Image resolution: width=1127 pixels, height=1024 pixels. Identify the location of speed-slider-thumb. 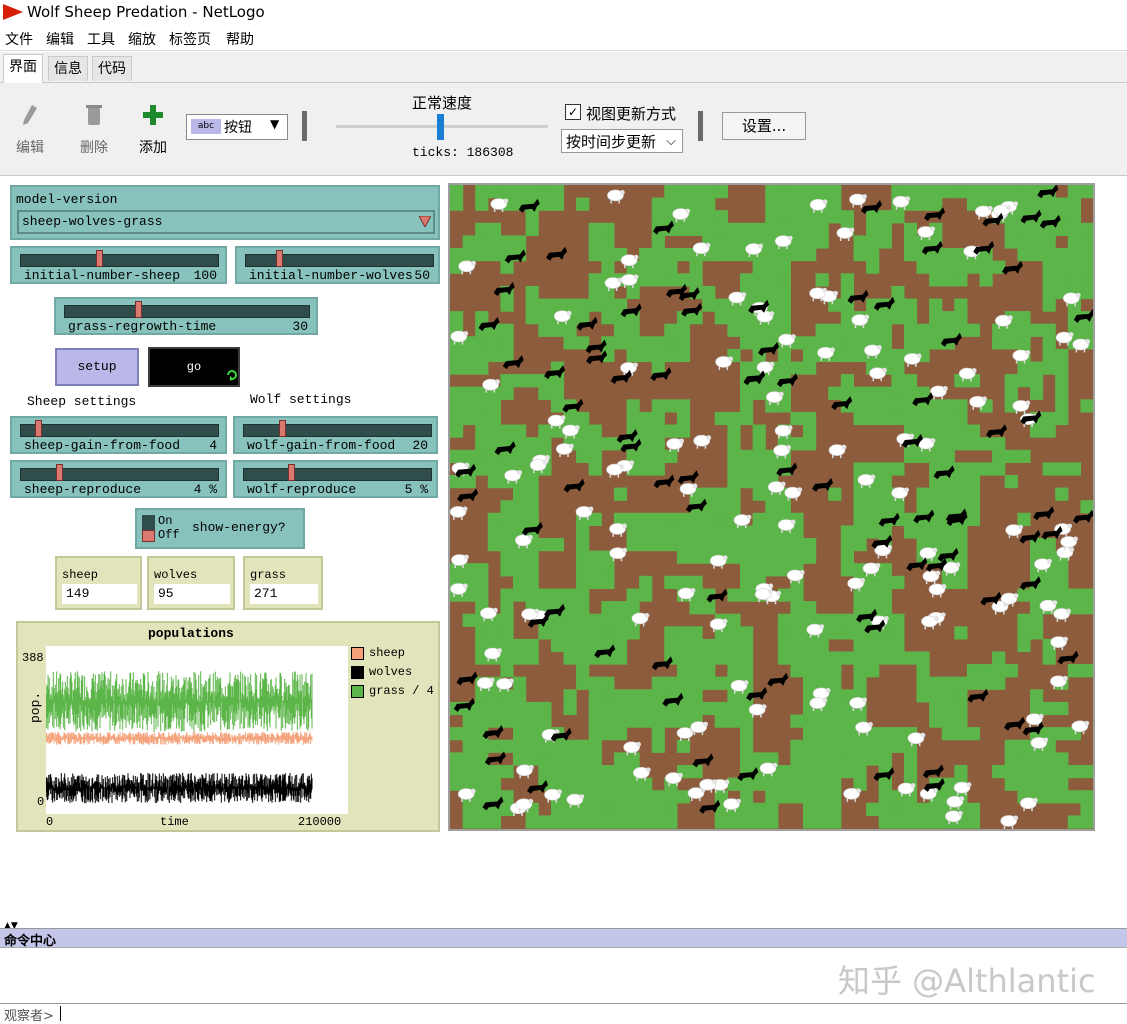
(440, 127).